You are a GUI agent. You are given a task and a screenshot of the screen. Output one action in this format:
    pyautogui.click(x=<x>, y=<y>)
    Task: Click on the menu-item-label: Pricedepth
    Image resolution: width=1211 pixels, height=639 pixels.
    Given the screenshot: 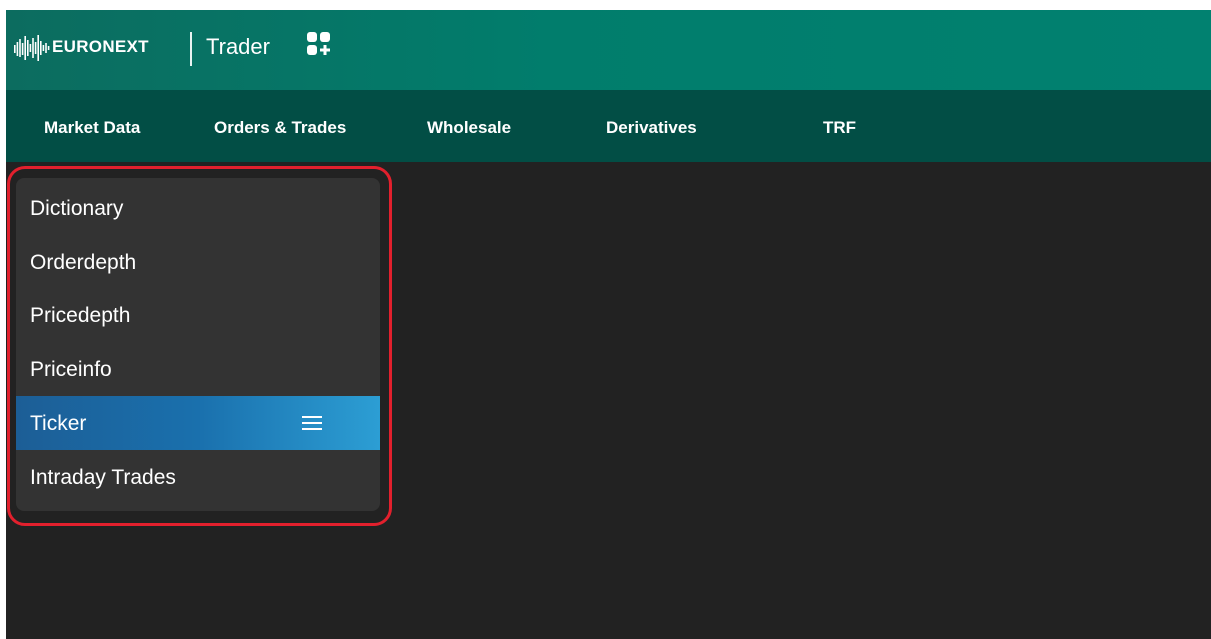 What is the action you would take?
    pyautogui.click(x=80, y=315)
    